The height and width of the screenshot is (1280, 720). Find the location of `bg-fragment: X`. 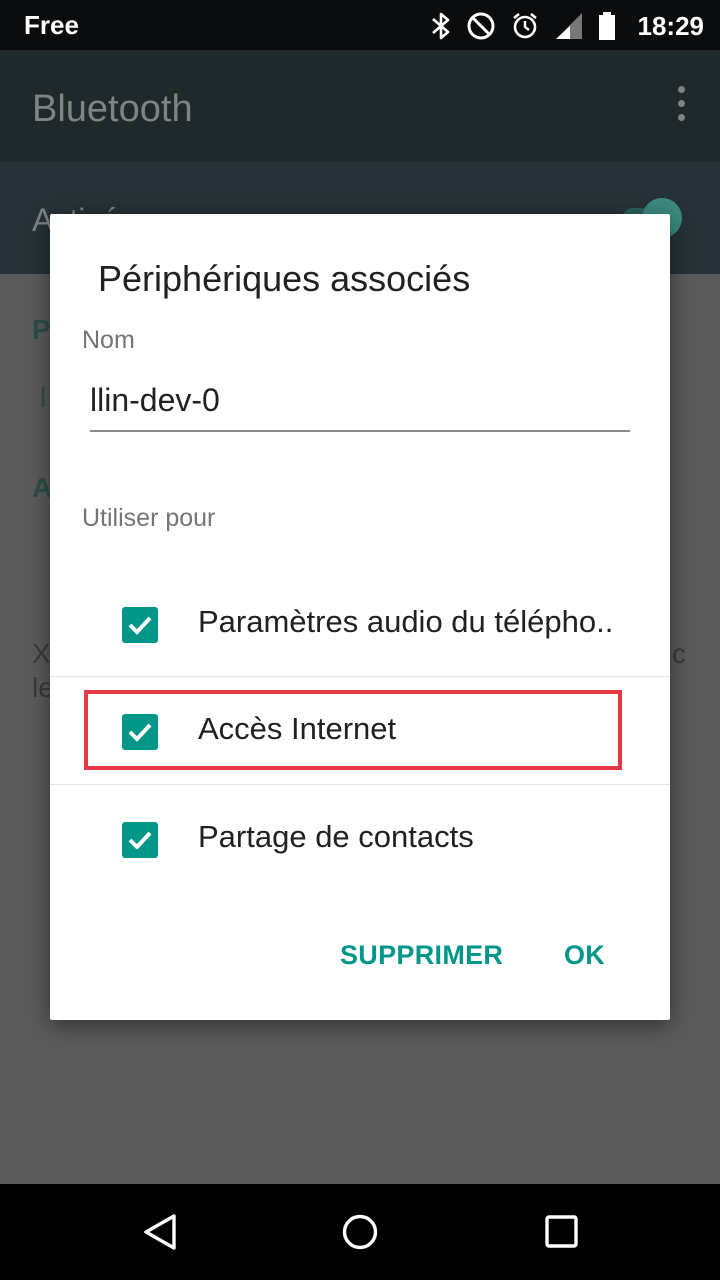

bg-fragment: X is located at coordinates (41, 653).